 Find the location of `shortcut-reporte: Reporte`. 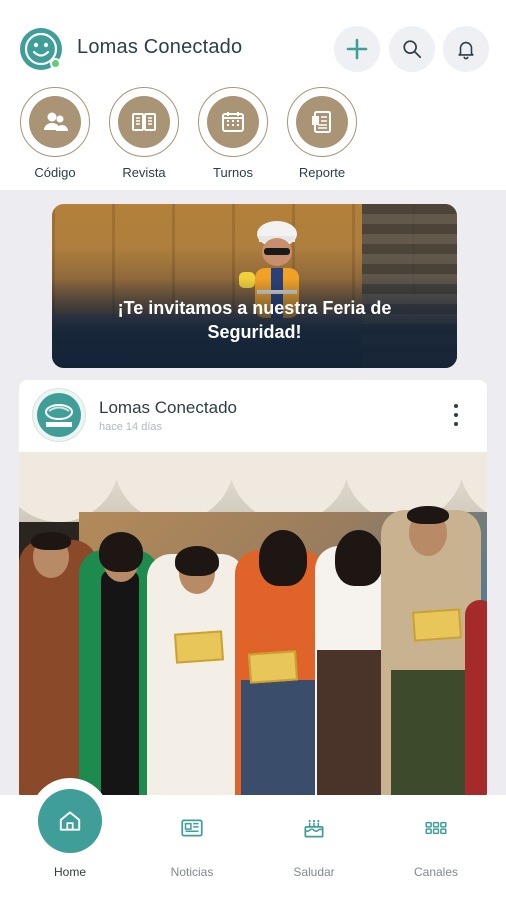

shortcut-reporte: Reporte is located at coordinates (322, 133).